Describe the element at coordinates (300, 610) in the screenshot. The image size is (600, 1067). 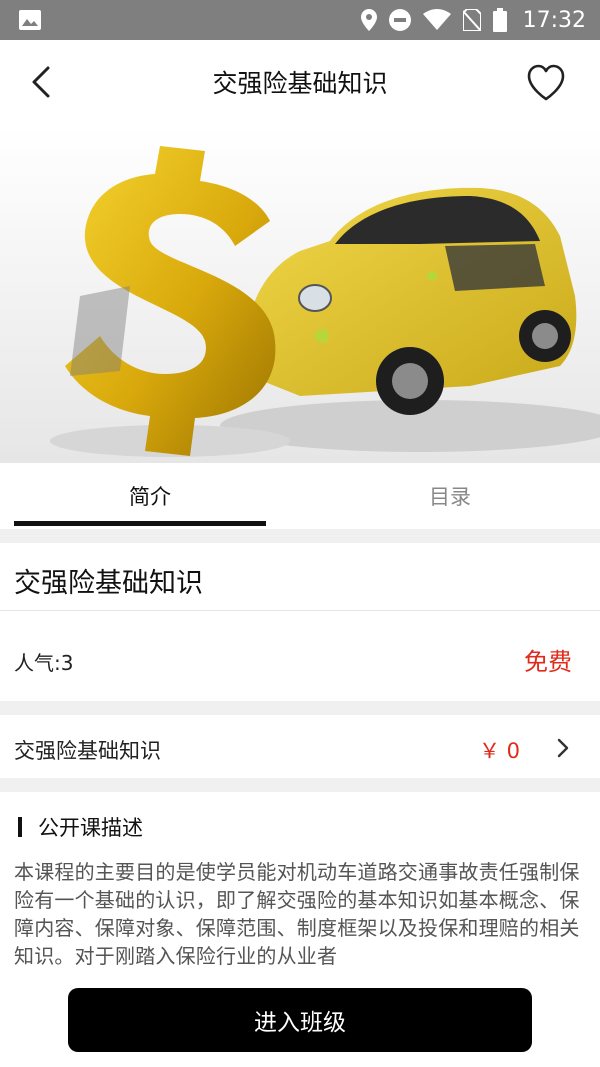
I see `divider` at that location.